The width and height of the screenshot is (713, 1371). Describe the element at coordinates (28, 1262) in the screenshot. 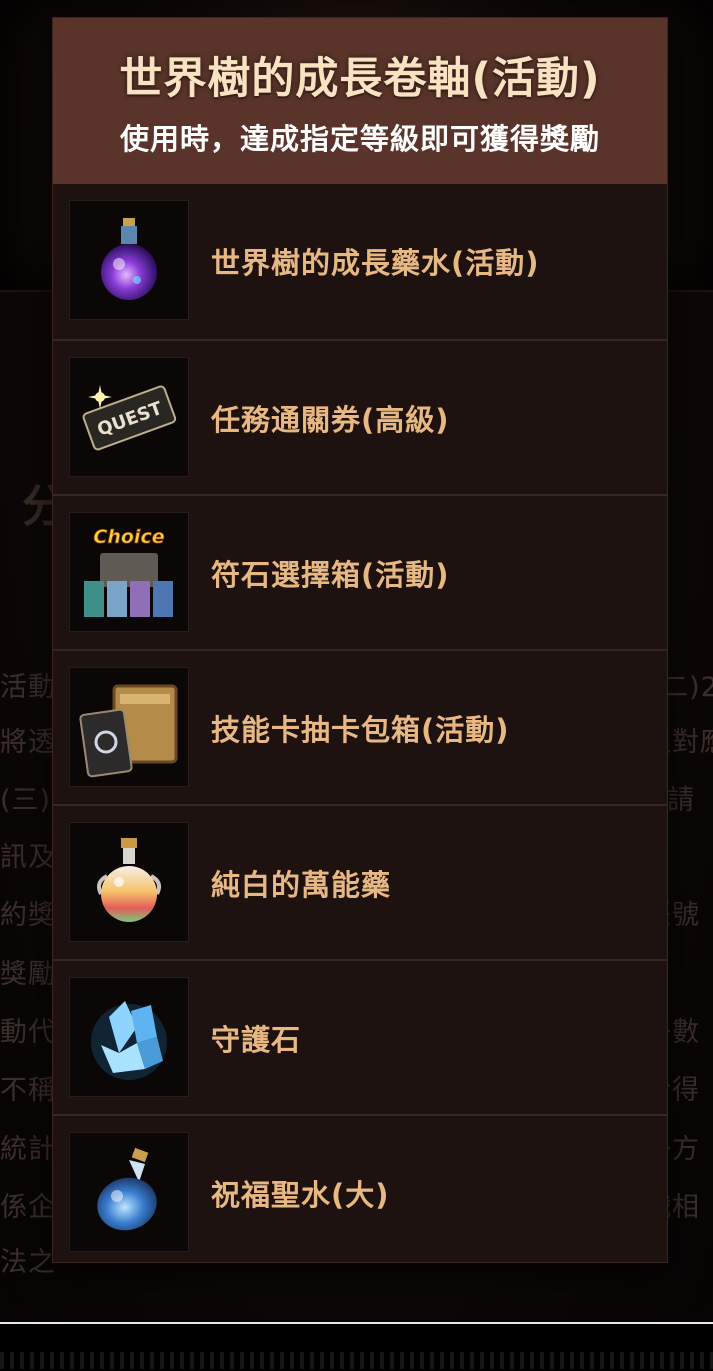

I see `background-text-line: 法之` at that location.